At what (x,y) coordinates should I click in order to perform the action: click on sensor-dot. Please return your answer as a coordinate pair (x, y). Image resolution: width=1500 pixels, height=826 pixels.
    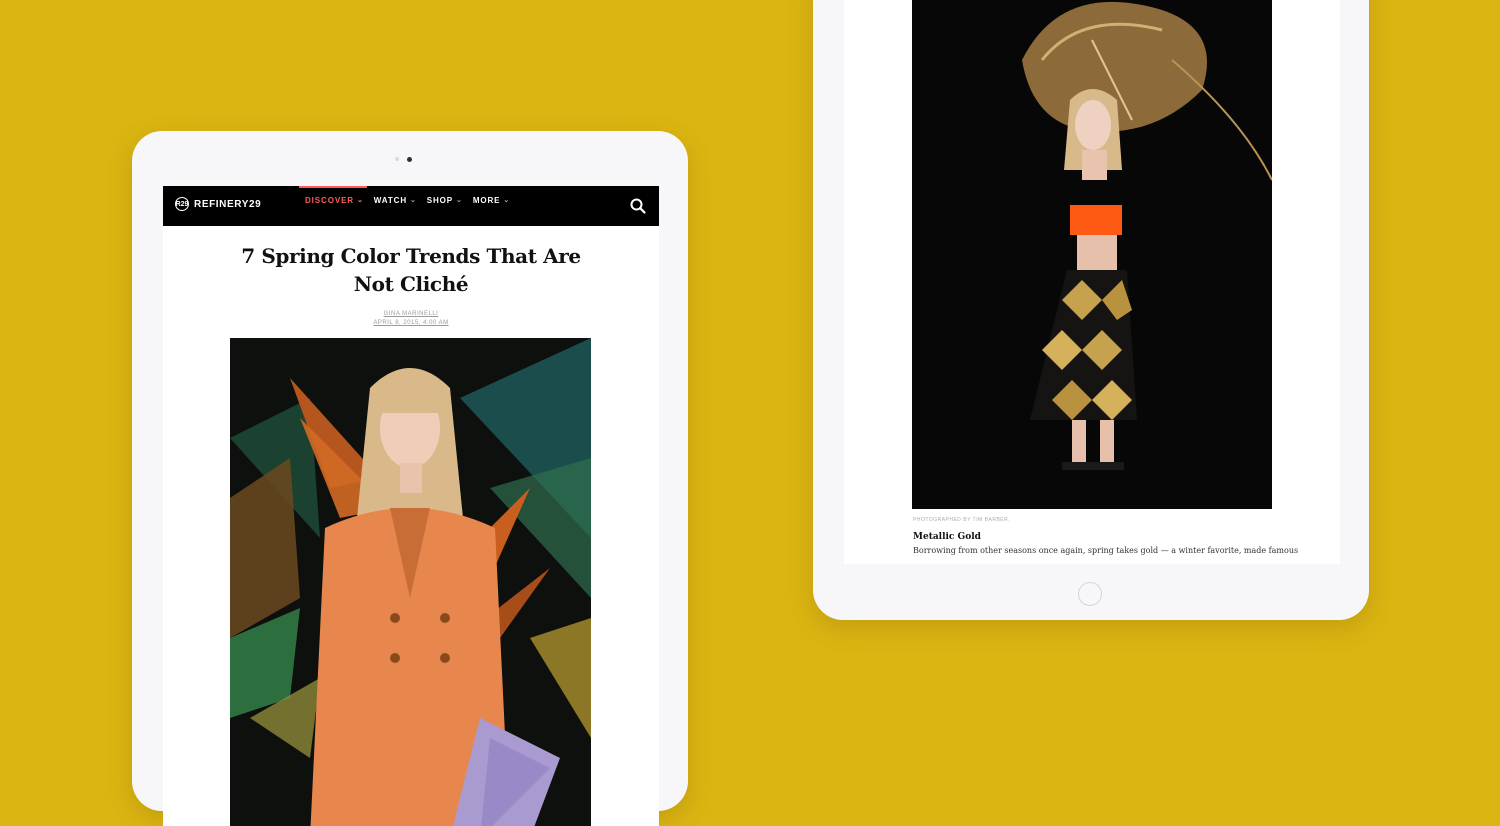
    Looking at the image, I should click on (397, 159).